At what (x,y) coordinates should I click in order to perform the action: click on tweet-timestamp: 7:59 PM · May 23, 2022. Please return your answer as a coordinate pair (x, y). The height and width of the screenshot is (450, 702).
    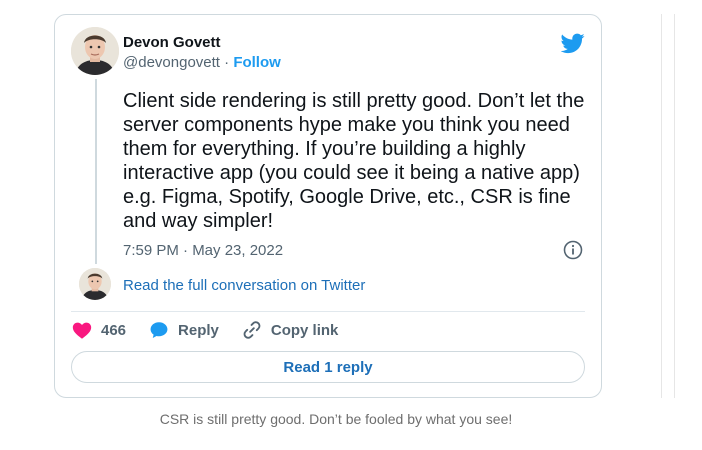
    Looking at the image, I should click on (203, 251).